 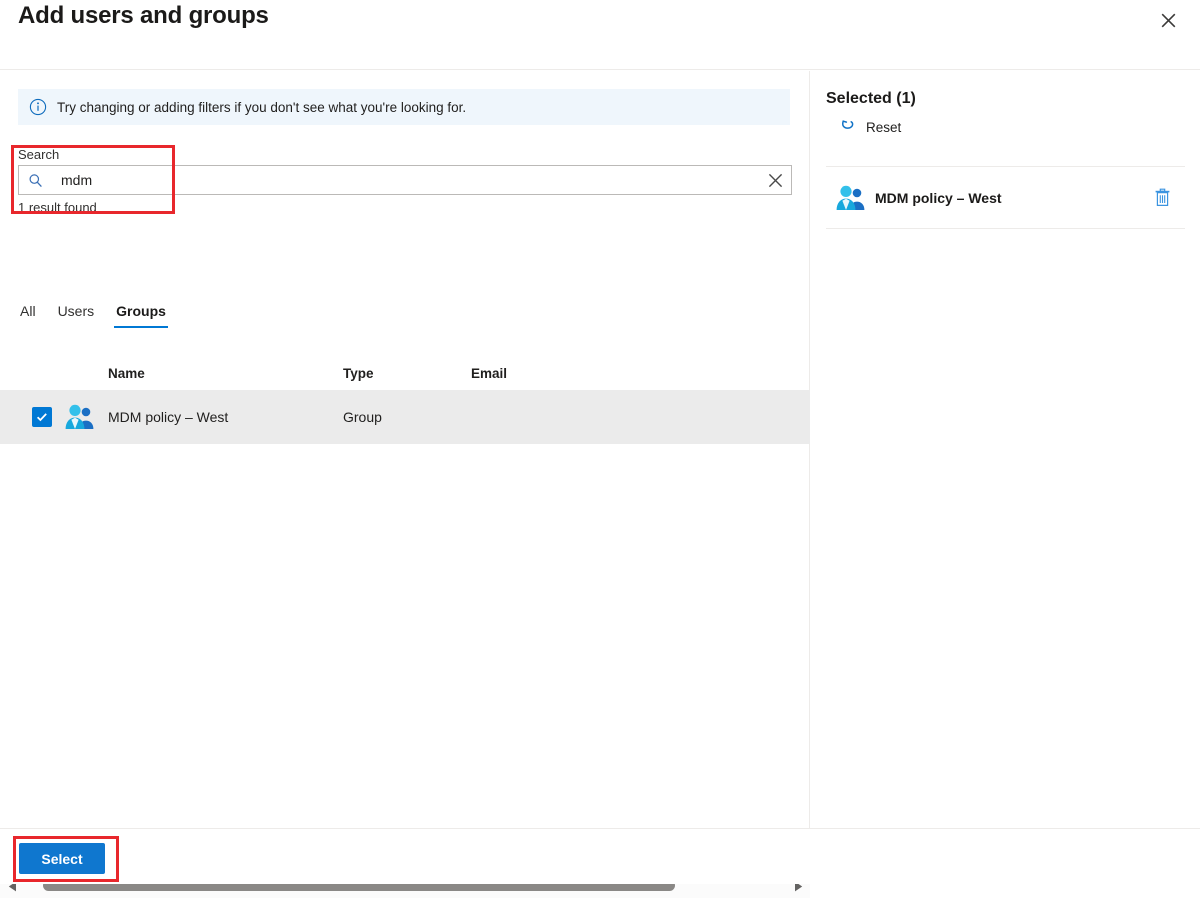 What do you see at coordinates (39, 154) in the screenshot?
I see `search-label: Search` at bounding box center [39, 154].